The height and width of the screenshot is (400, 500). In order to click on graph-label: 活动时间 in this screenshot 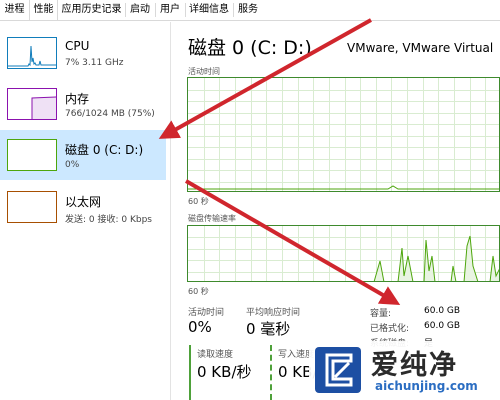, I will do `click(204, 71)`.